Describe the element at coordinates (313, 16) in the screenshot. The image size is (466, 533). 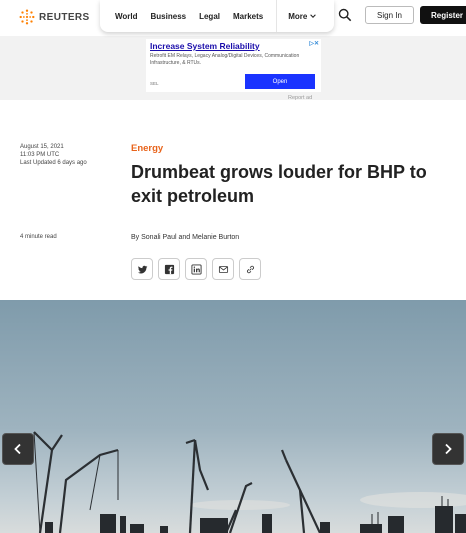
I see `chevron-down-icon` at that location.